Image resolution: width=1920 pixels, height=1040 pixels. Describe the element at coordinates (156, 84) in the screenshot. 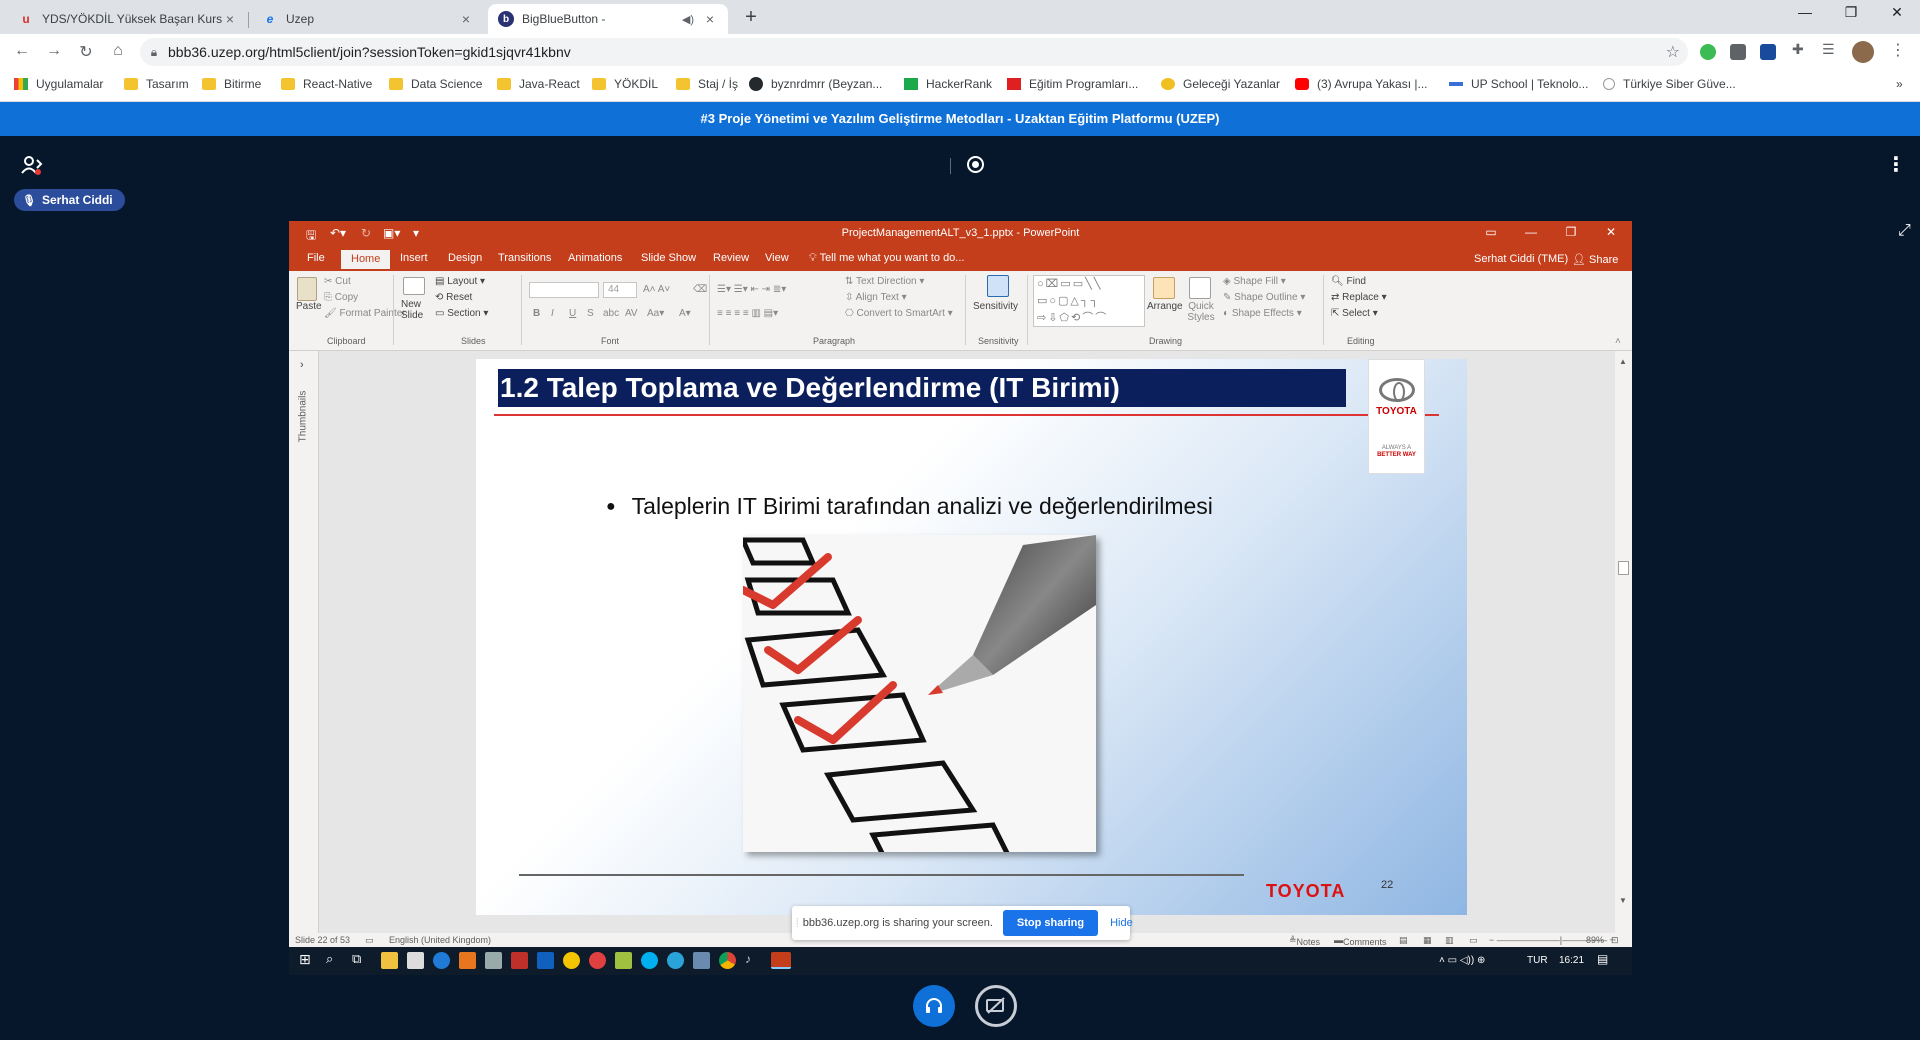

I see `bookmark-folder: Tasarım` at that location.